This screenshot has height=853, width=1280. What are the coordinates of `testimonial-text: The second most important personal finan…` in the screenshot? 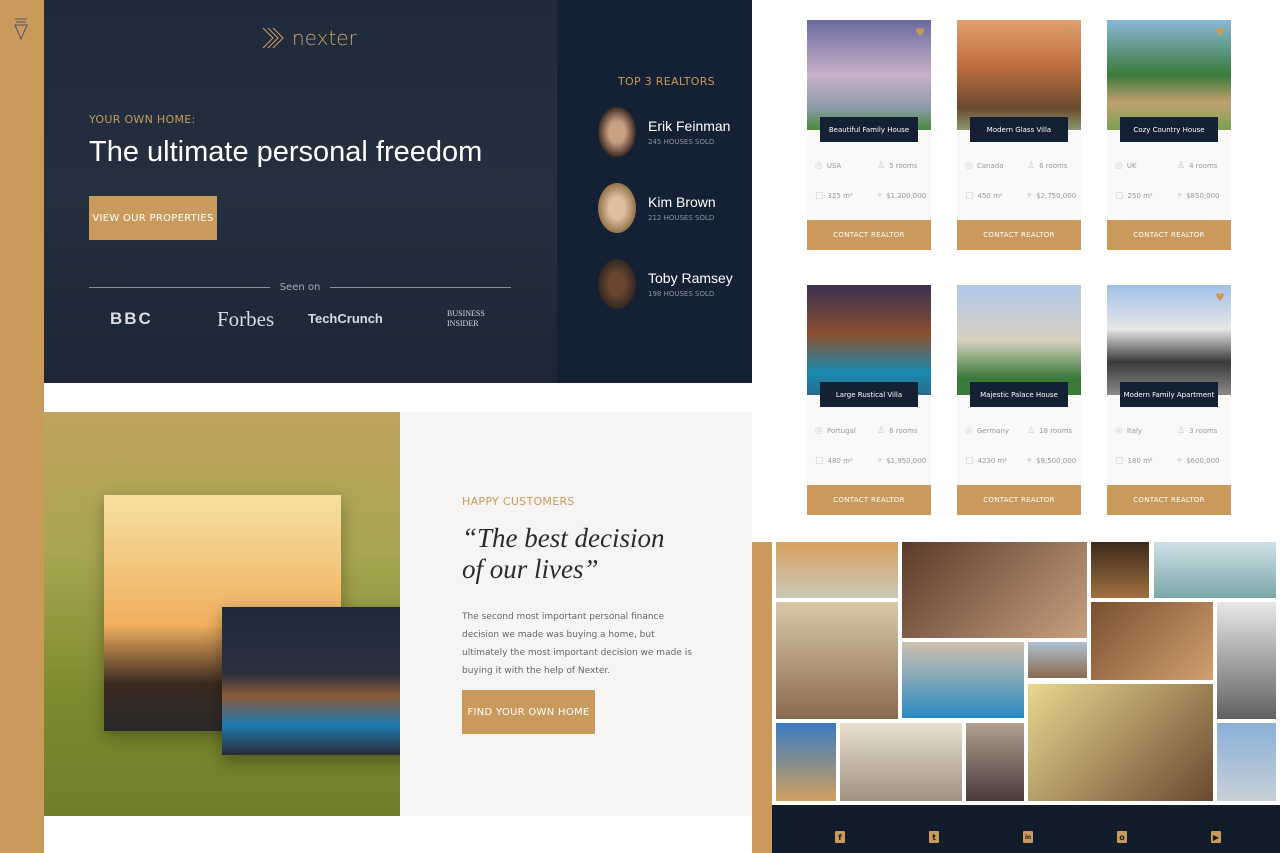 It's located at (577, 644).